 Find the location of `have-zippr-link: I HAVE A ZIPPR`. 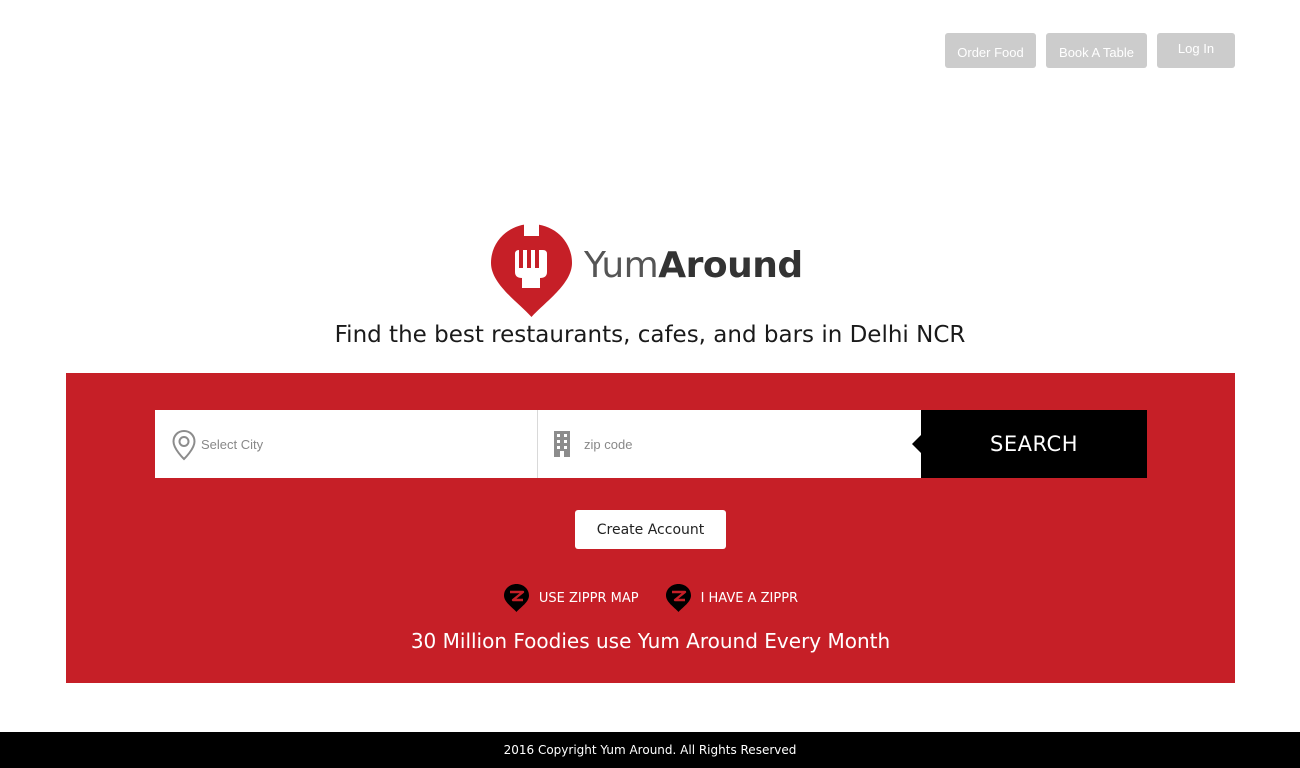

have-zippr-link: I HAVE A ZIPPR is located at coordinates (732, 598).